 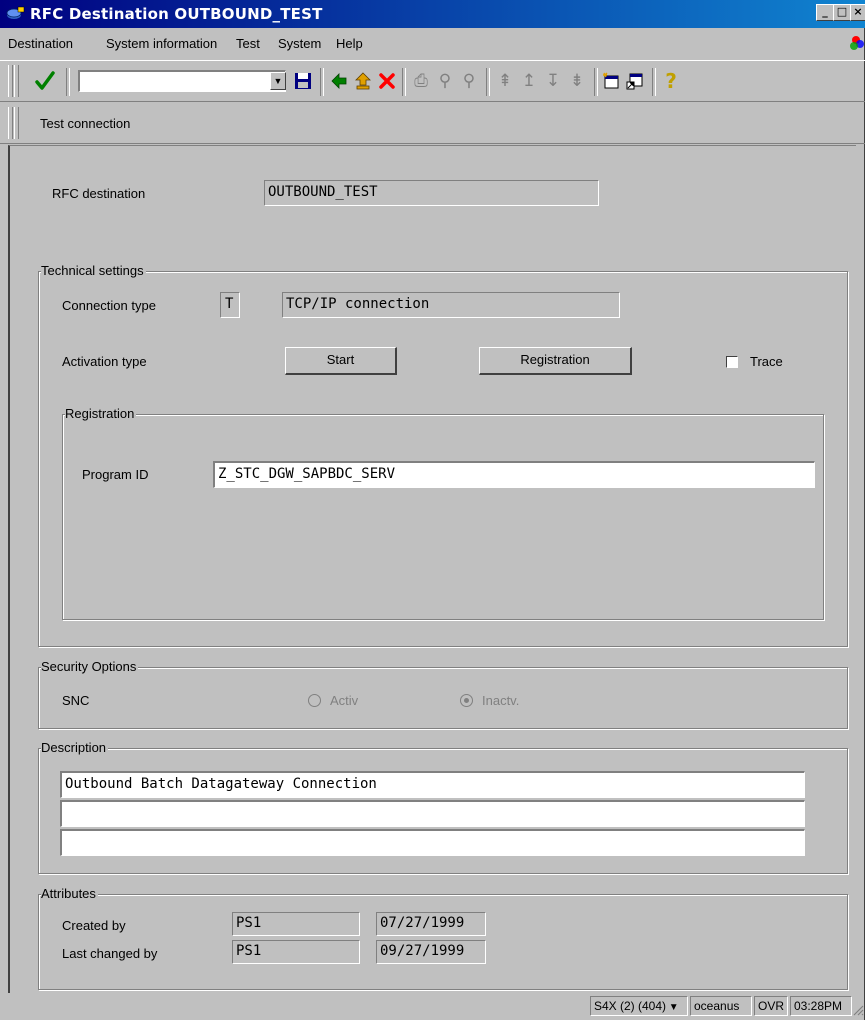 I want to click on last-changed-by-user: PS1, so click(x=296, y=952).